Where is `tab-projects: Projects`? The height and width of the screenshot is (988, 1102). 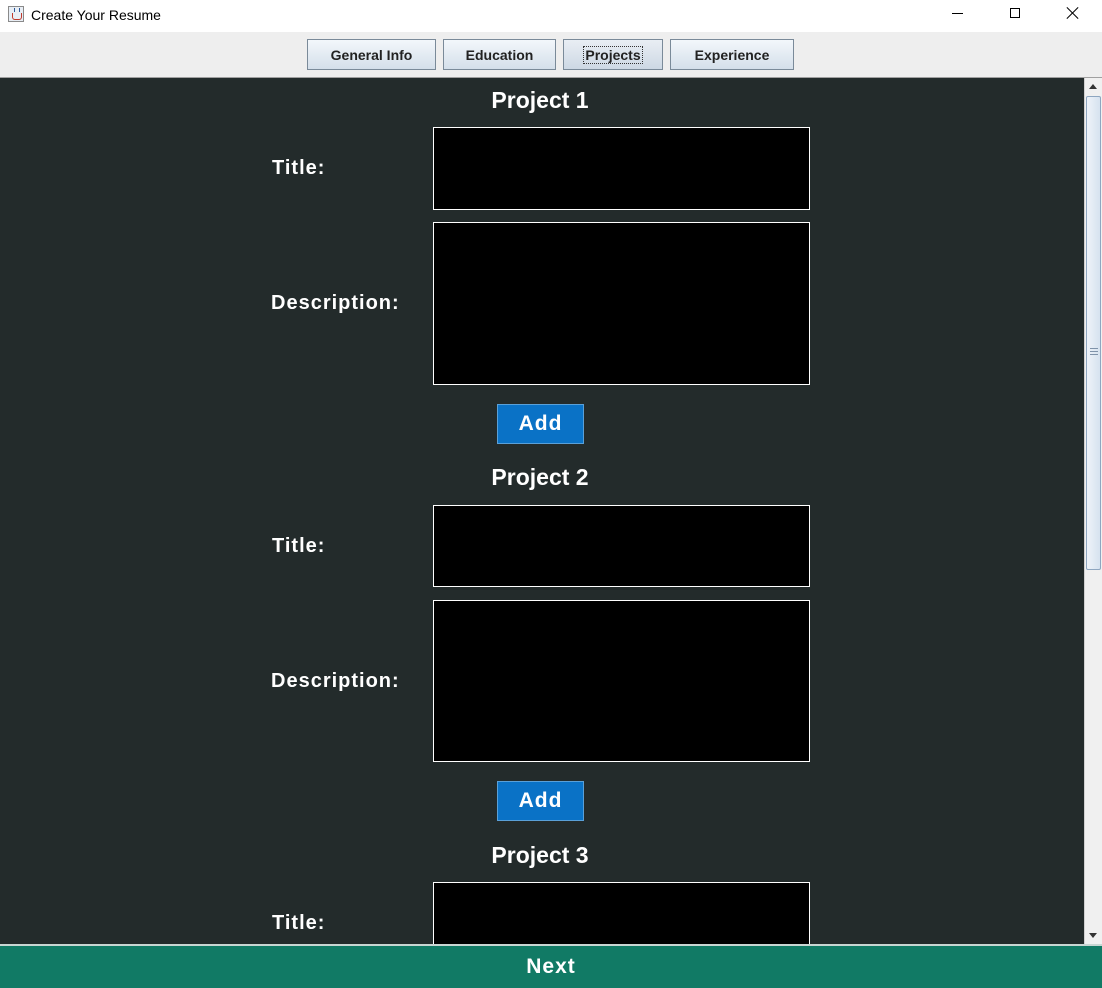 tab-projects: Projects is located at coordinates (613, 54).